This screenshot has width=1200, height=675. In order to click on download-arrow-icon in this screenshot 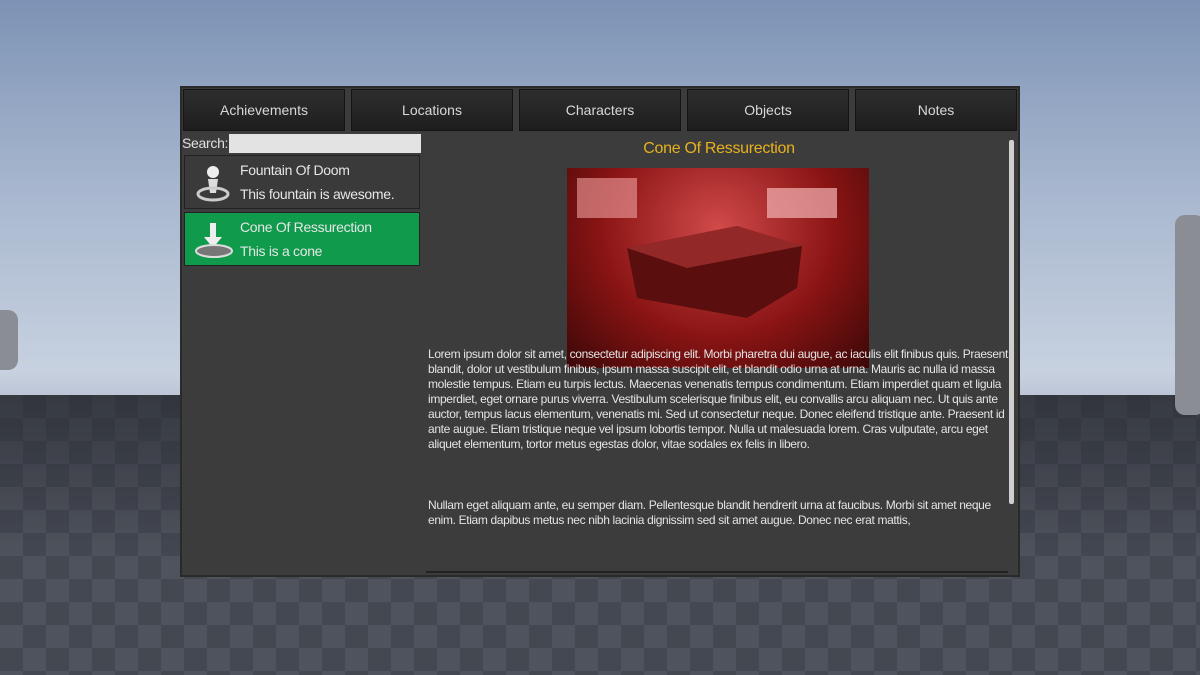, I will do `click(214, 240)`.